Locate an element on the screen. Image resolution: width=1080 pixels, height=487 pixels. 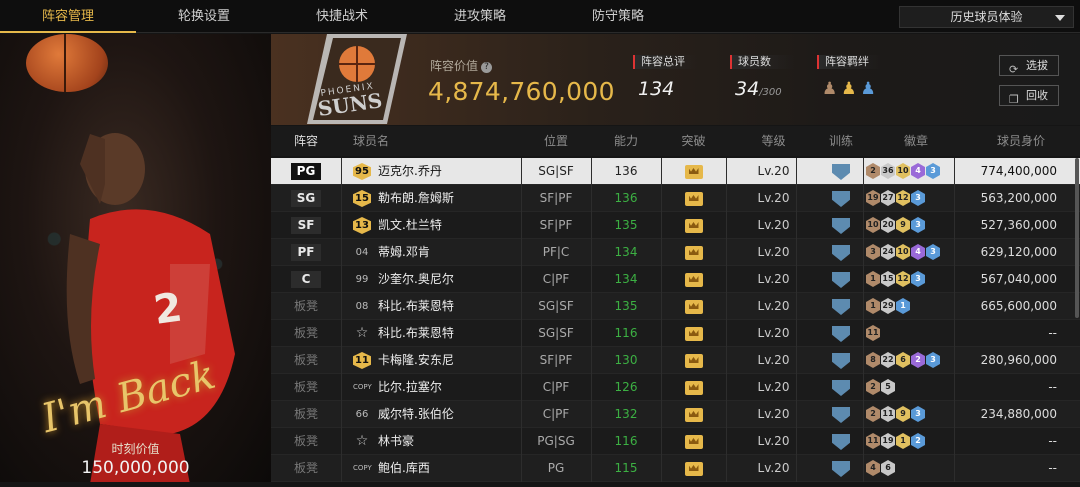
lineup-slot: SF is located at coordinates (306, 225).